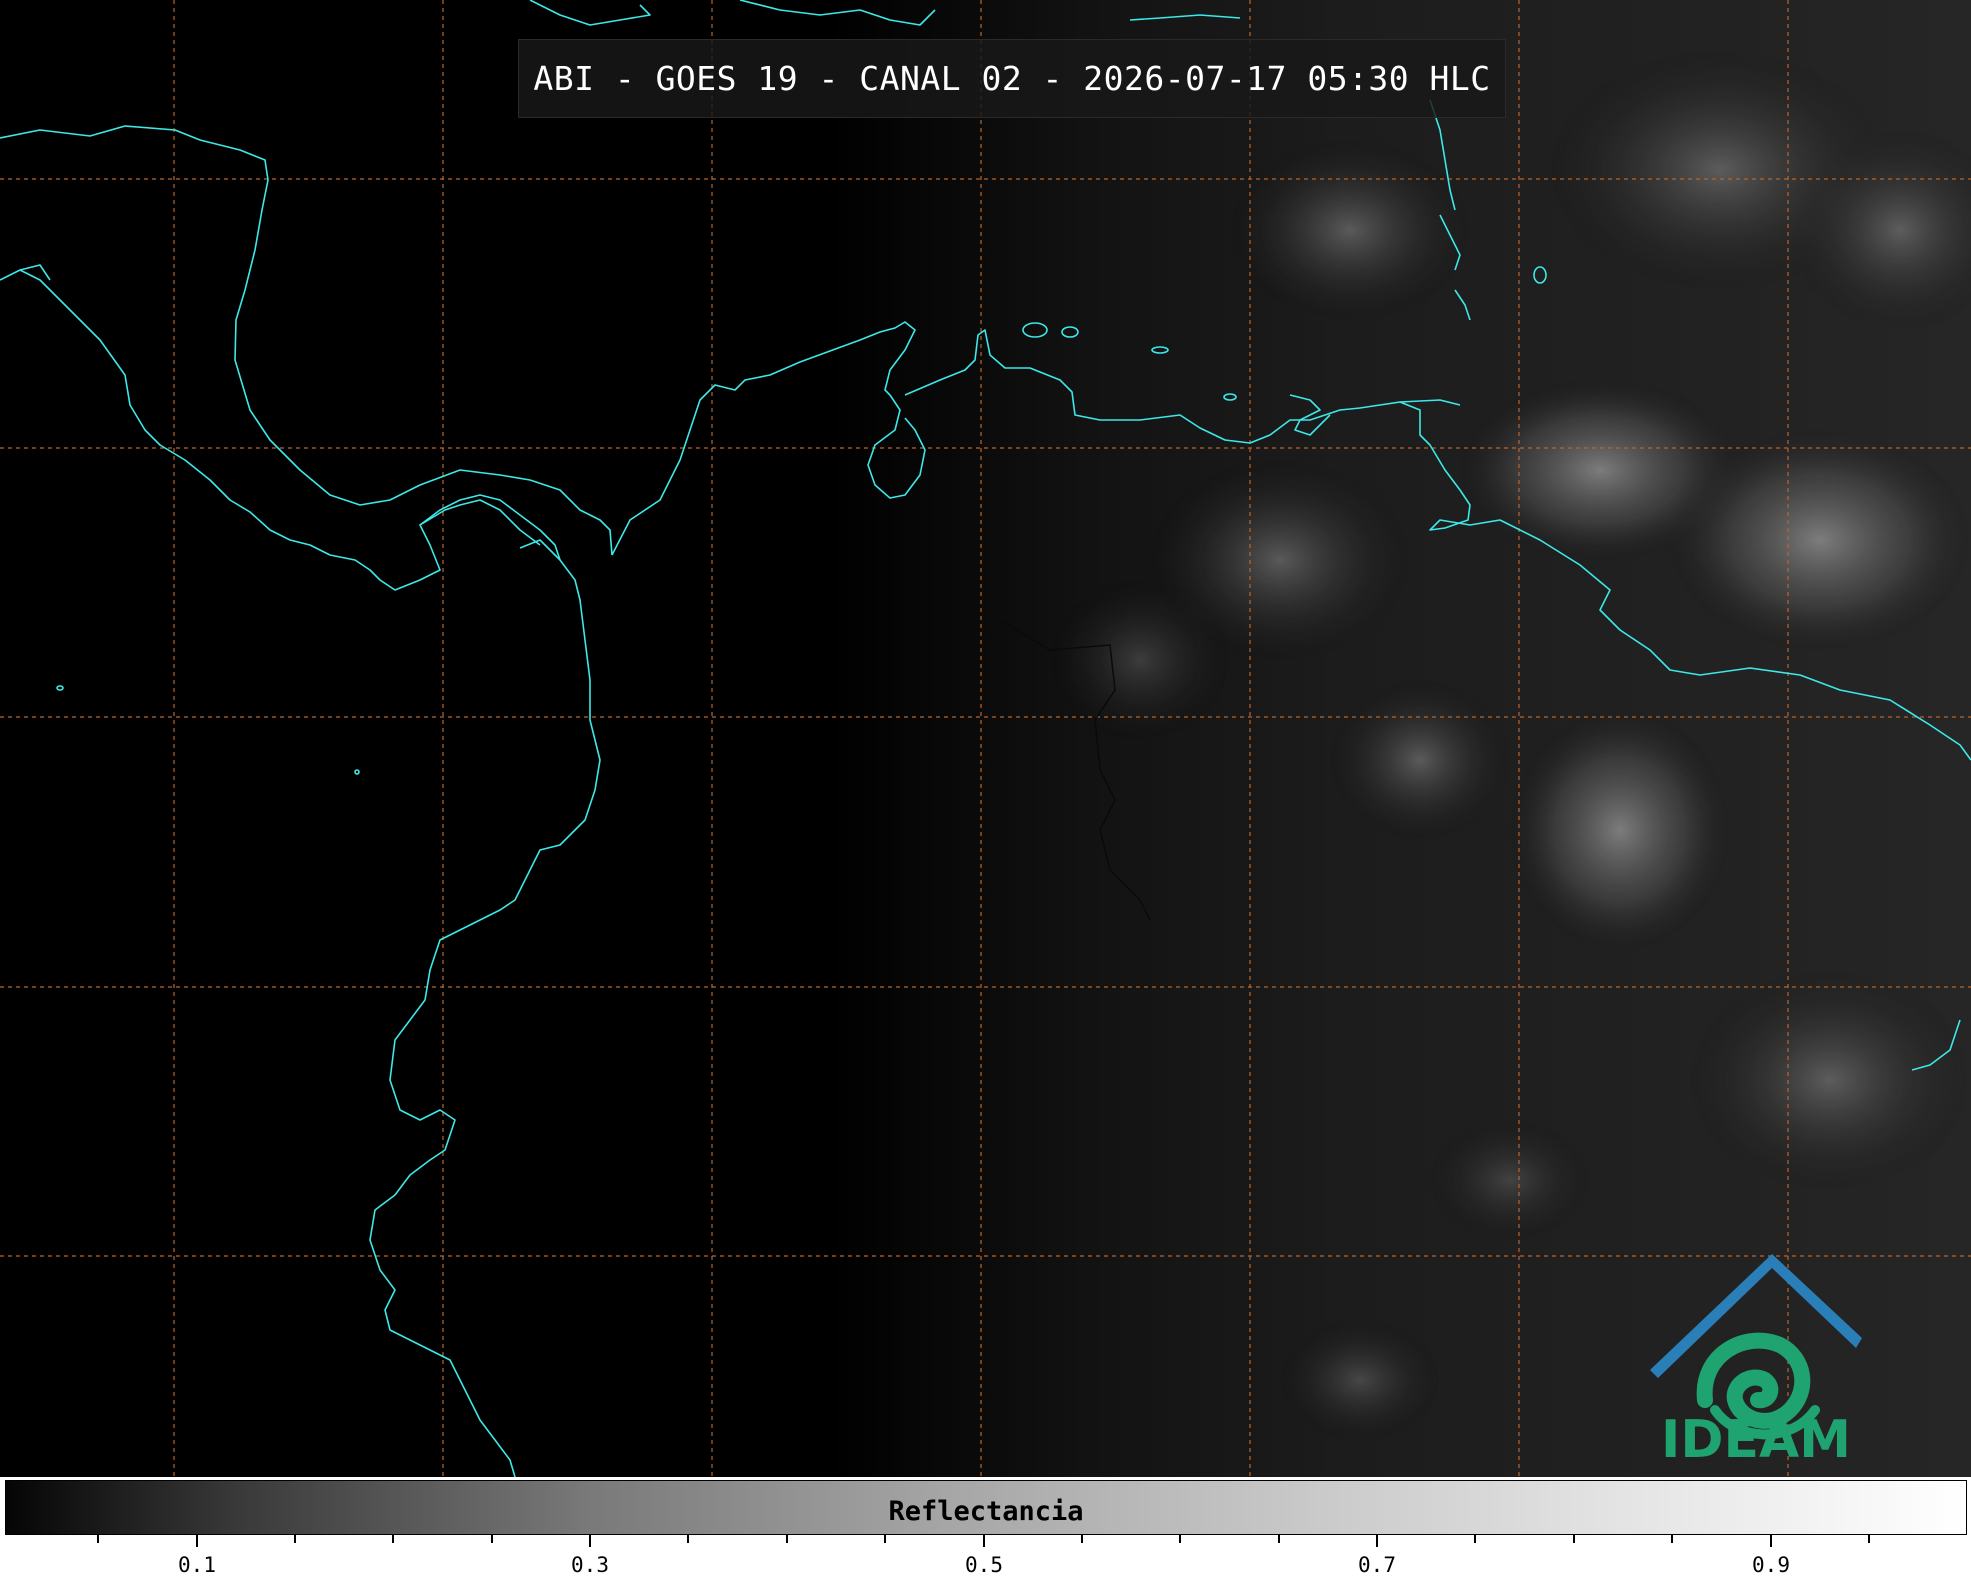 The width and height of the screenshot is (1971, 1577). What do you see at coordinates (983, 1541) in the screenshot?
I see `tick-marks` at bounding box center [983, 1541].